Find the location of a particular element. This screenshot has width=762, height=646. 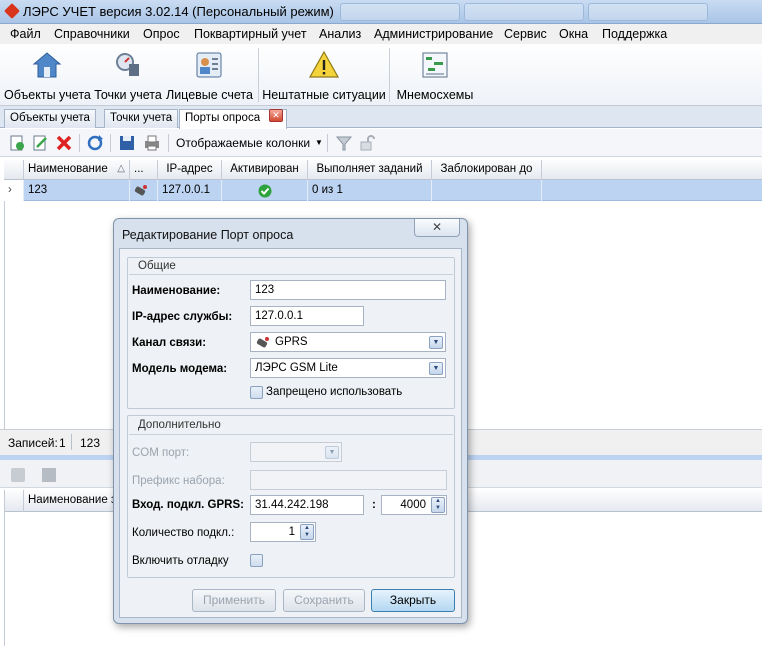

ribbon-emergencies-button: Нештатные ситуации is located at coordinates (324, 75).